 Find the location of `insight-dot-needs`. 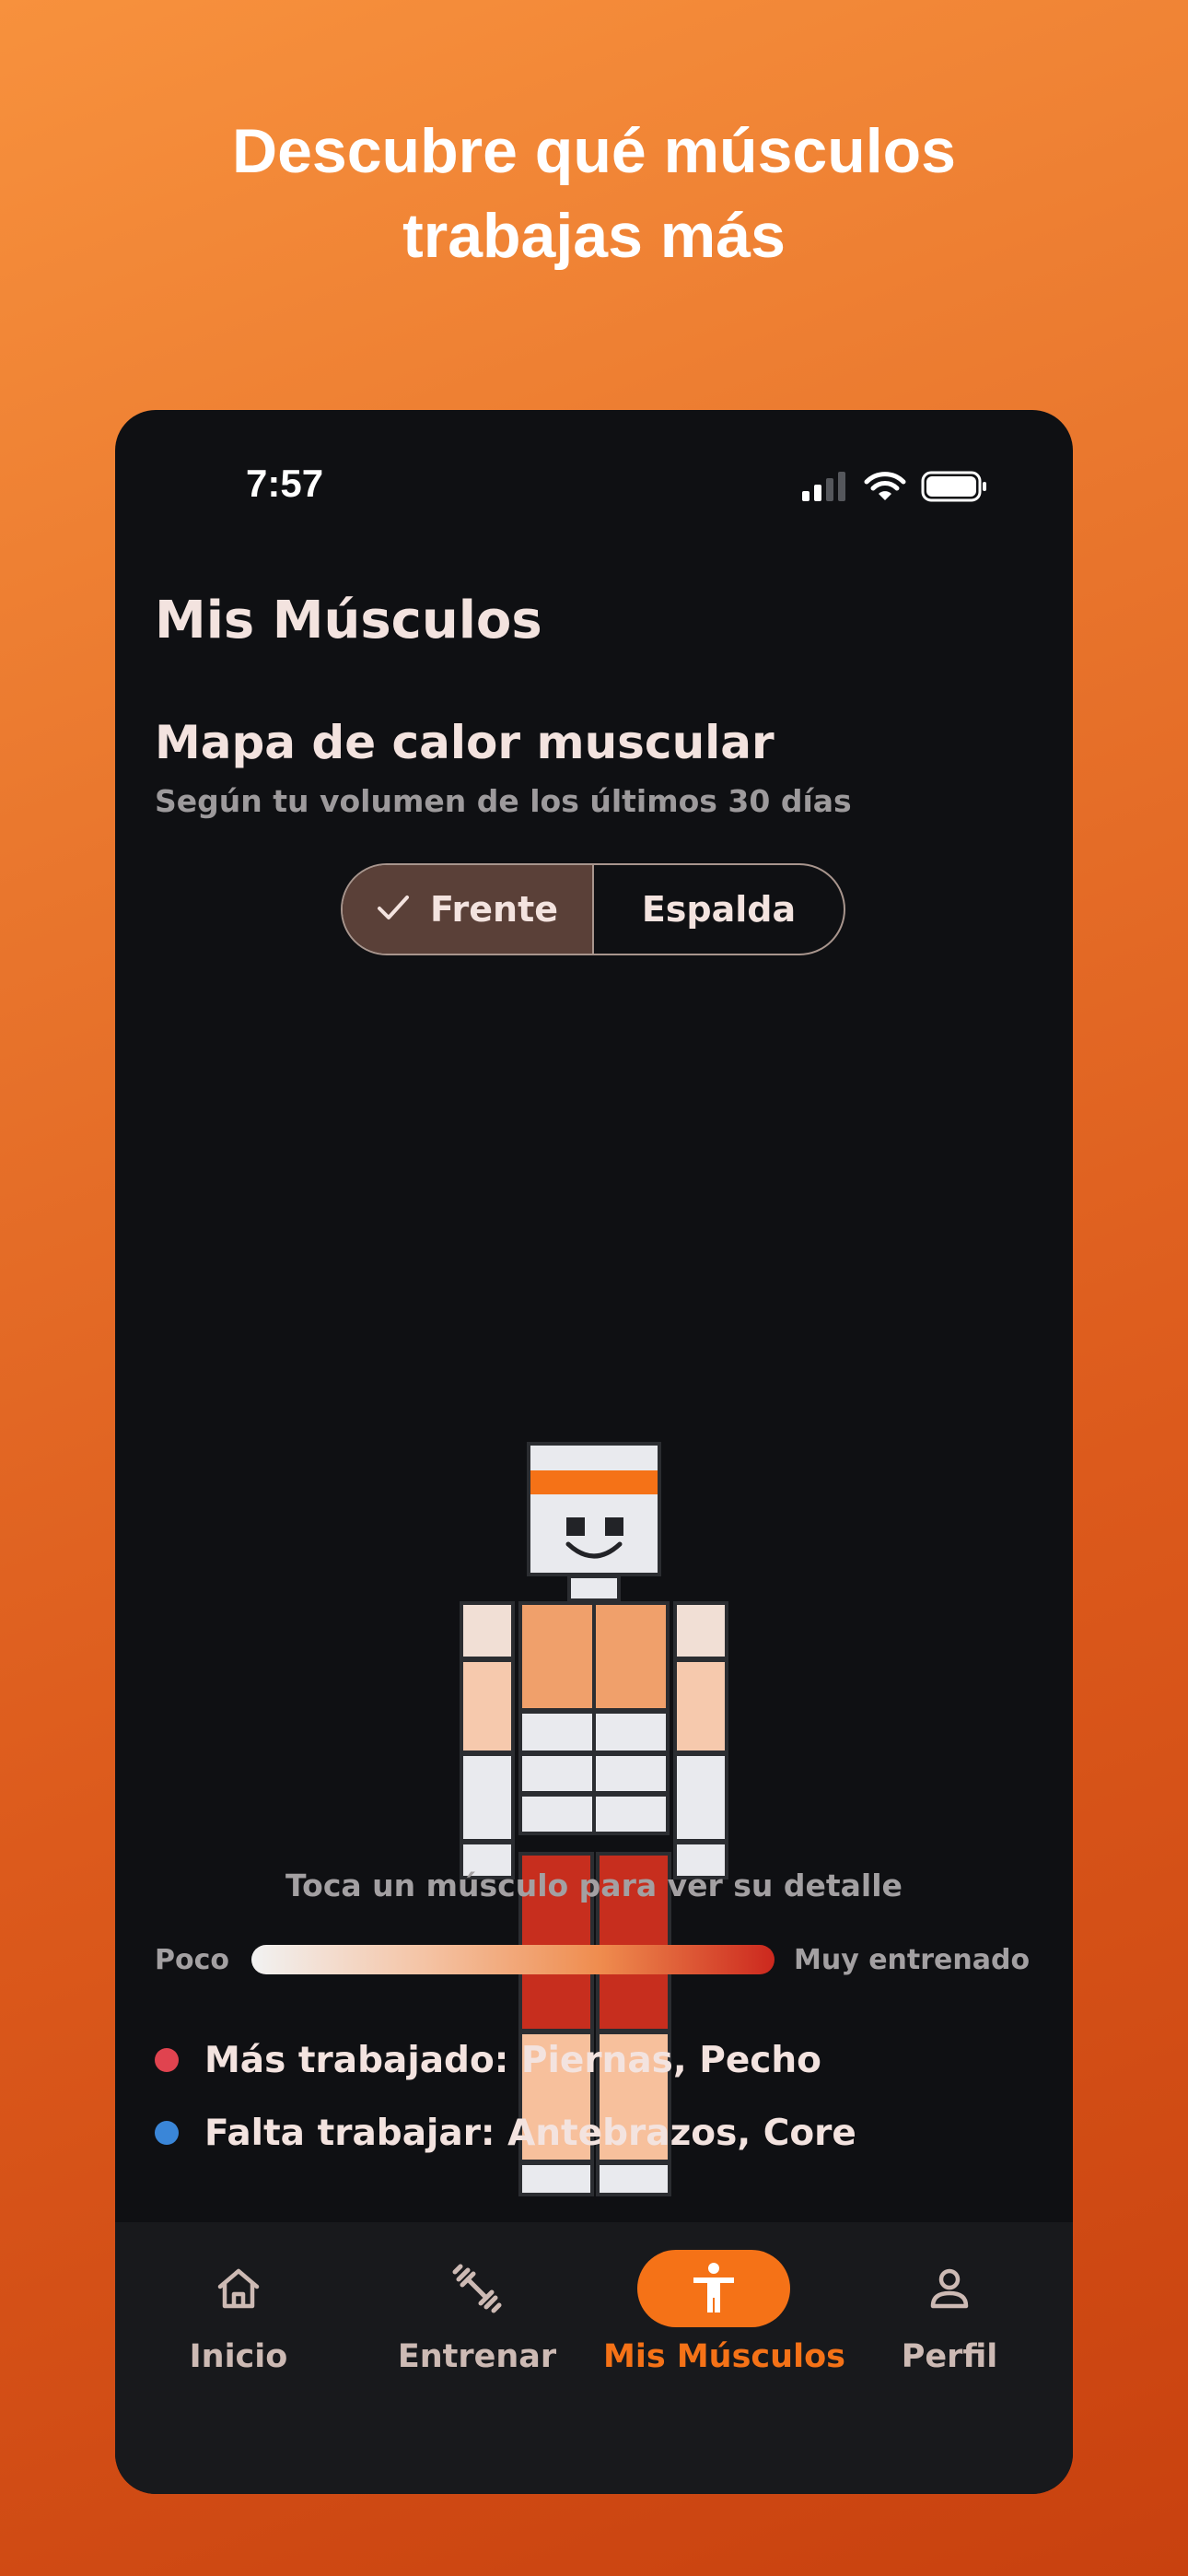

insight-dot-needs is located at coordinates (167, 2133).